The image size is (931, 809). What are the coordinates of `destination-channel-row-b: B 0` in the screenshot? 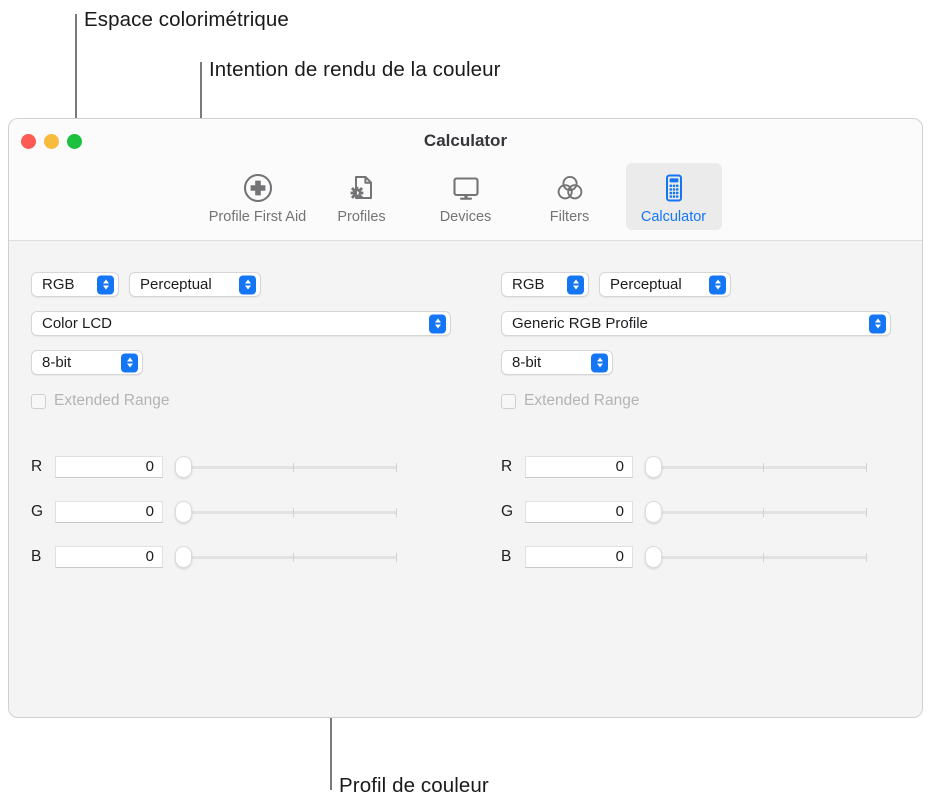 It's located at (701, 556).